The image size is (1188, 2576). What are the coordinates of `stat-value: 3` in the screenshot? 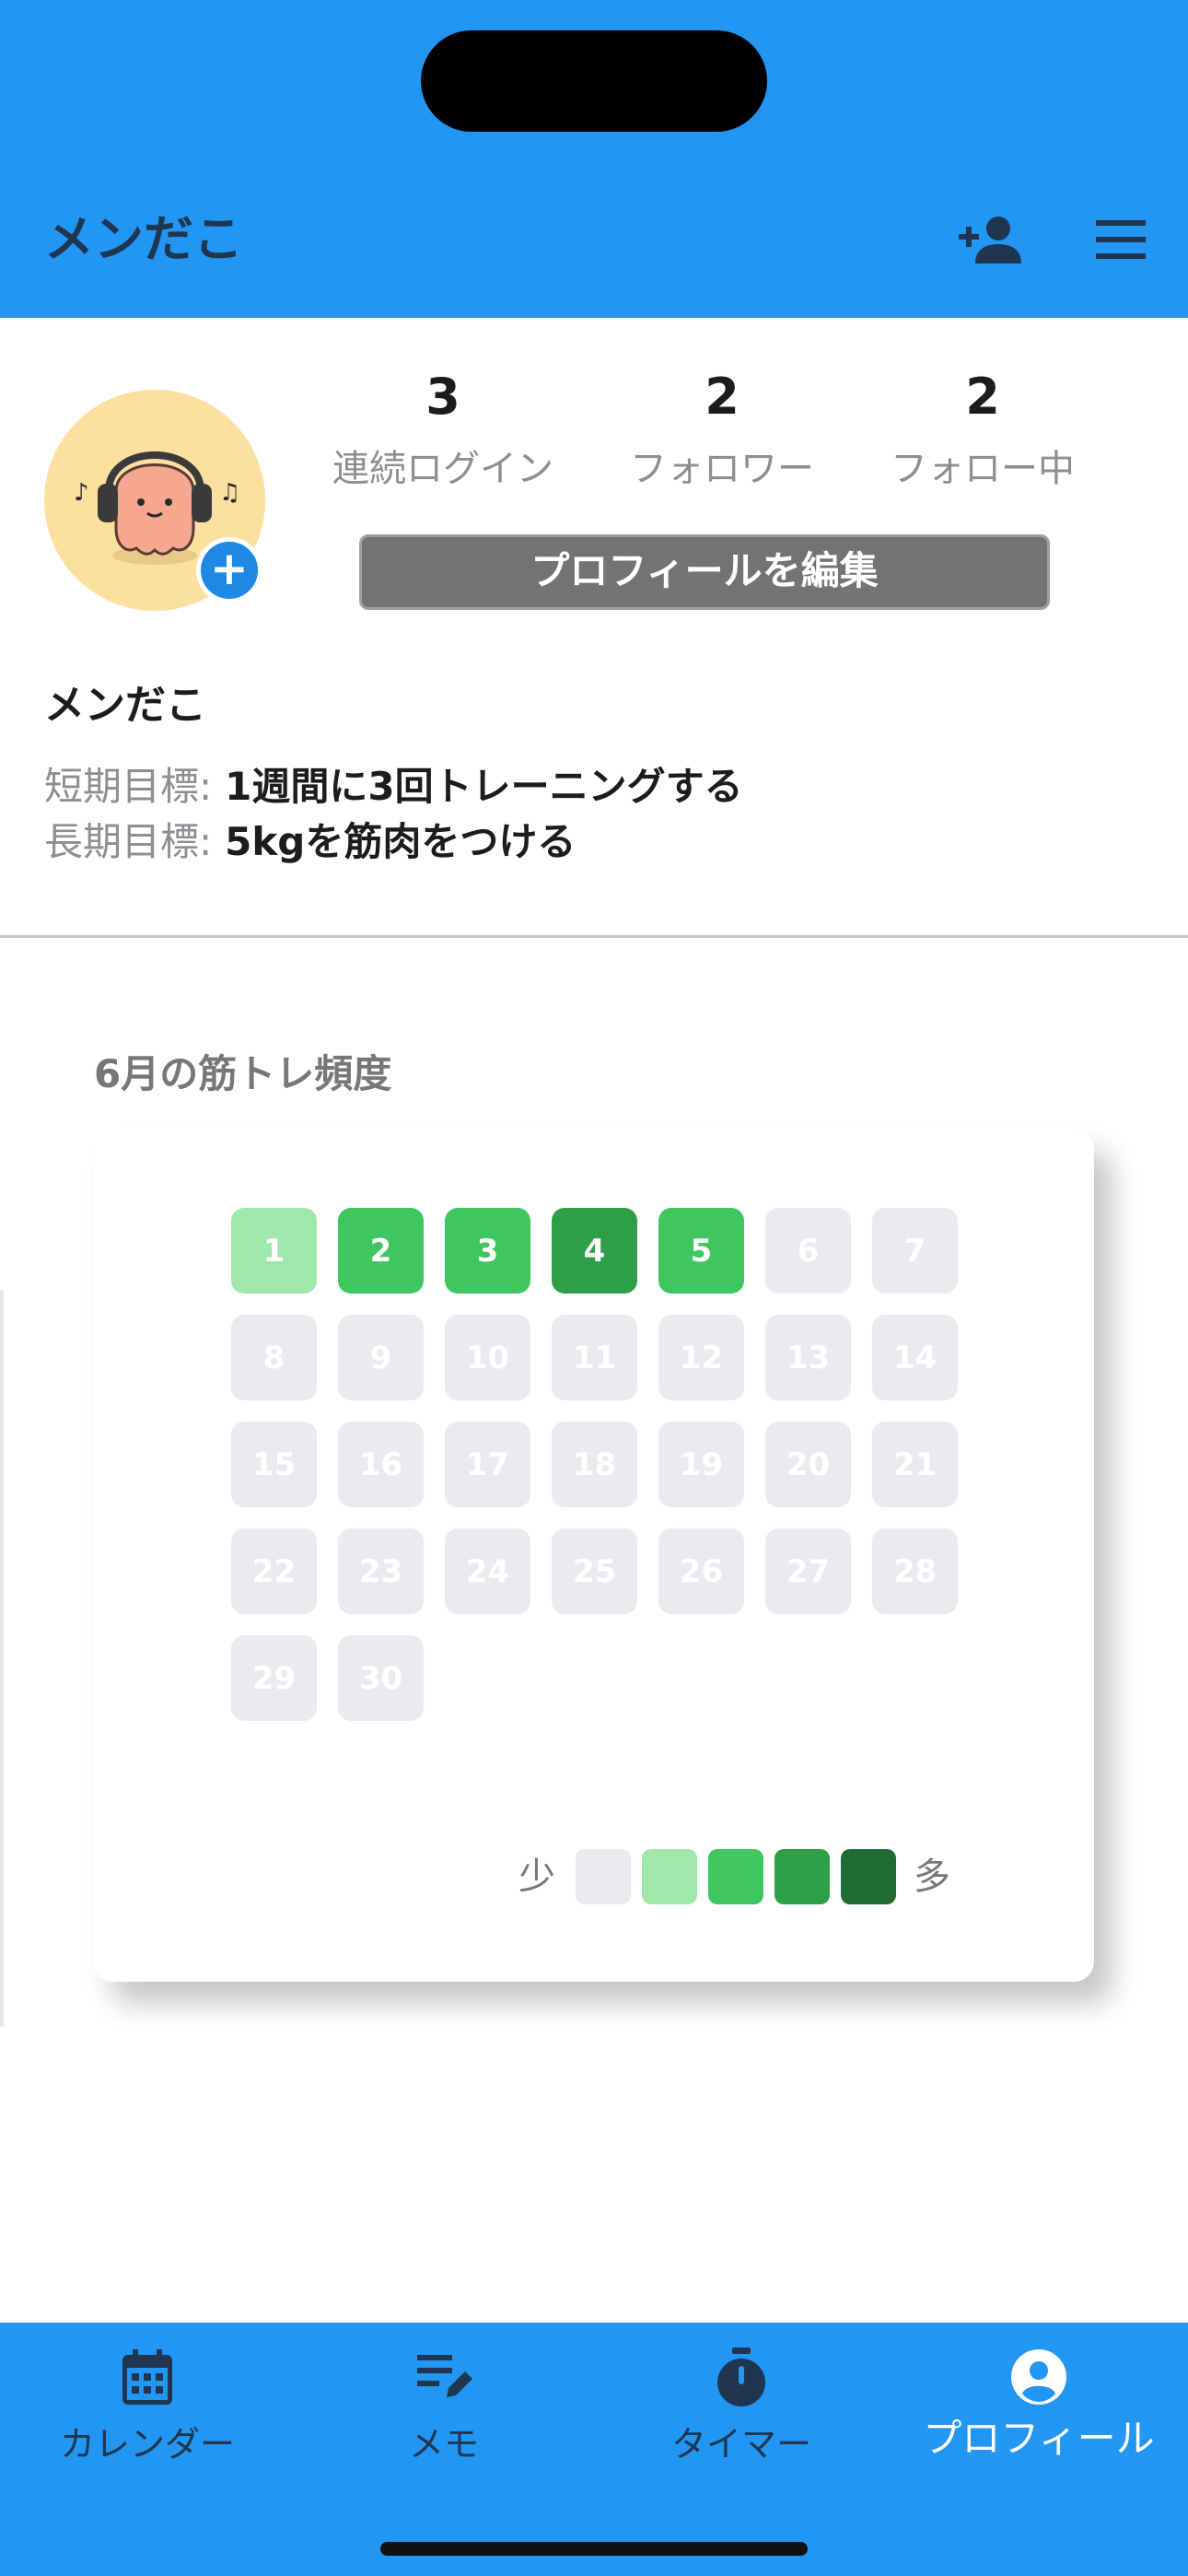 It's located at (442, 397).